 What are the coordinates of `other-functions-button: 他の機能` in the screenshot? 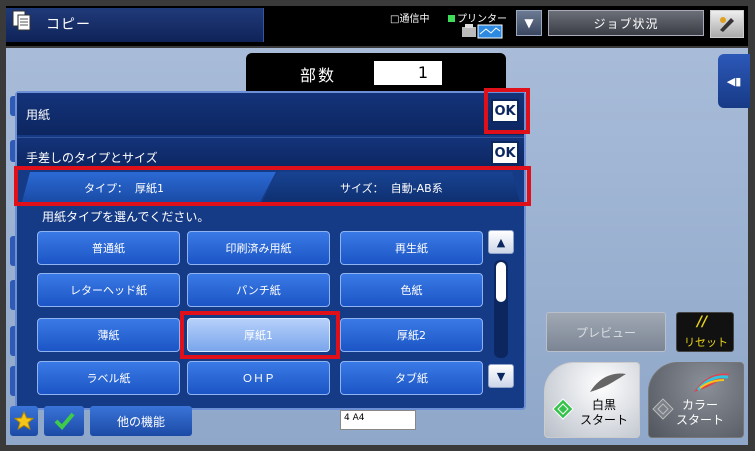 It's located at (141, 421).